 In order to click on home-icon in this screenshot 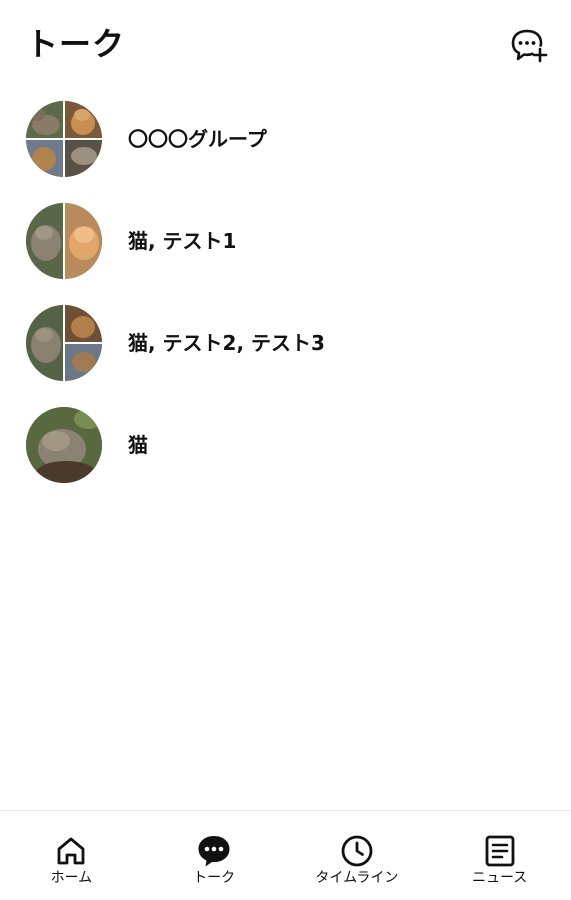, I will do `click(71, 851)`.